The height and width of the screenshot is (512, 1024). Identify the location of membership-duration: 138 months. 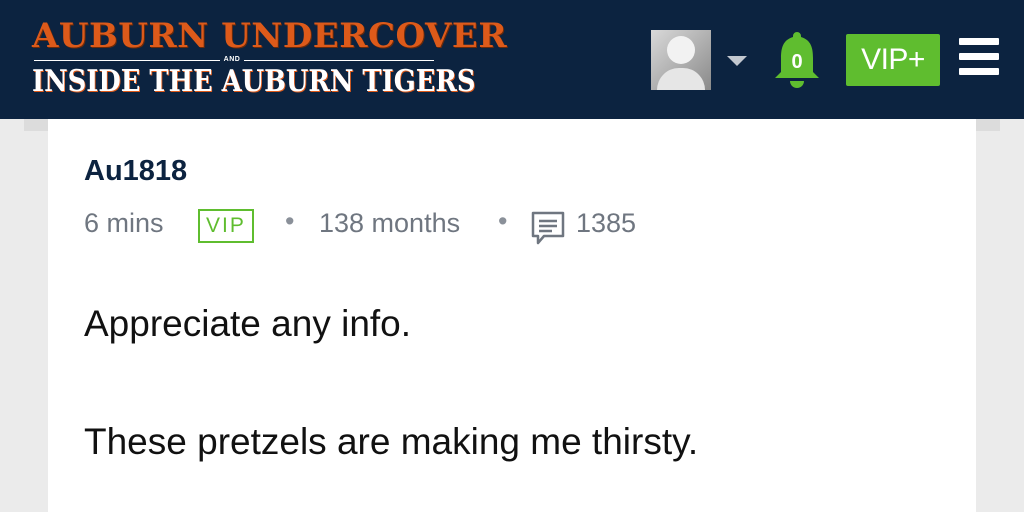
(390, 223).